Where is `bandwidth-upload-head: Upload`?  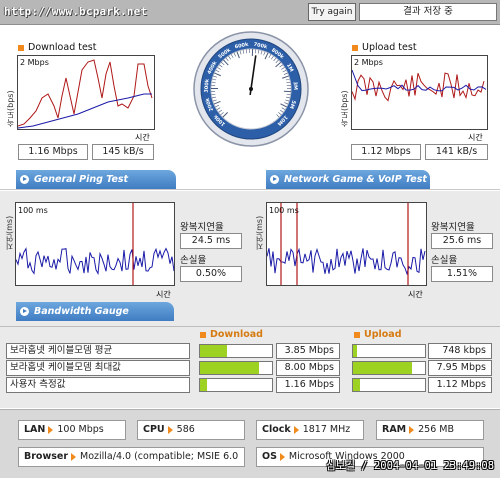
bandwidth-upload-head: Upload is located at coordinates (378, 334).